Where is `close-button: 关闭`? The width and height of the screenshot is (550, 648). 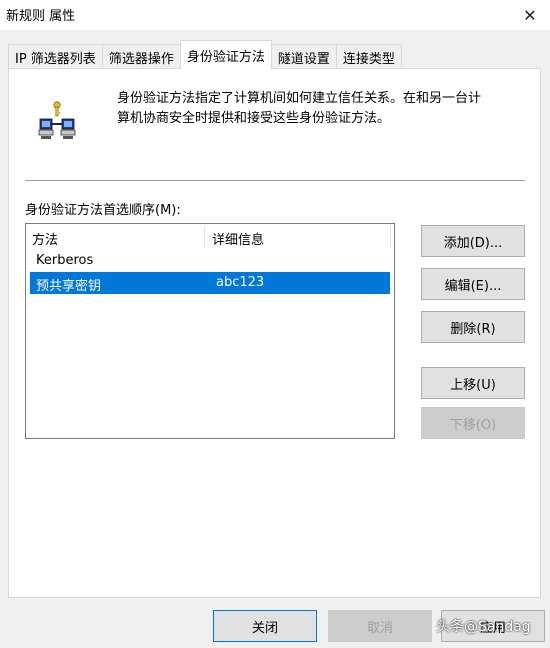
close-button: 关闭 is located at coordinates (265, 626).